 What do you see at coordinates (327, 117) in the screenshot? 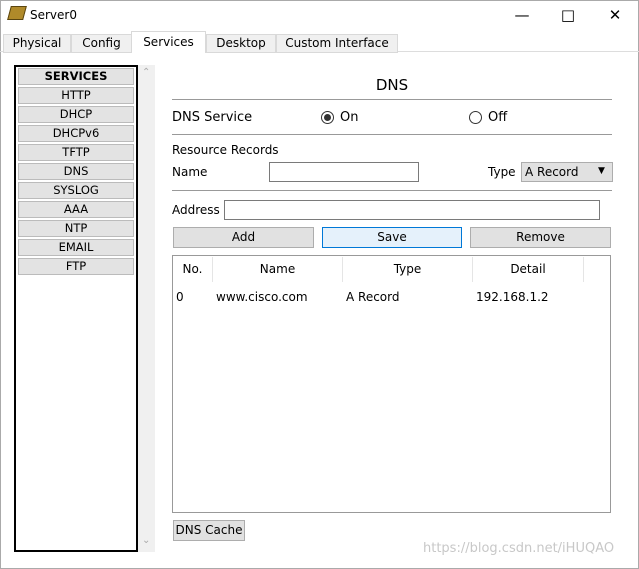
I see `dns-on-radio` at bounding box center [327, 117].